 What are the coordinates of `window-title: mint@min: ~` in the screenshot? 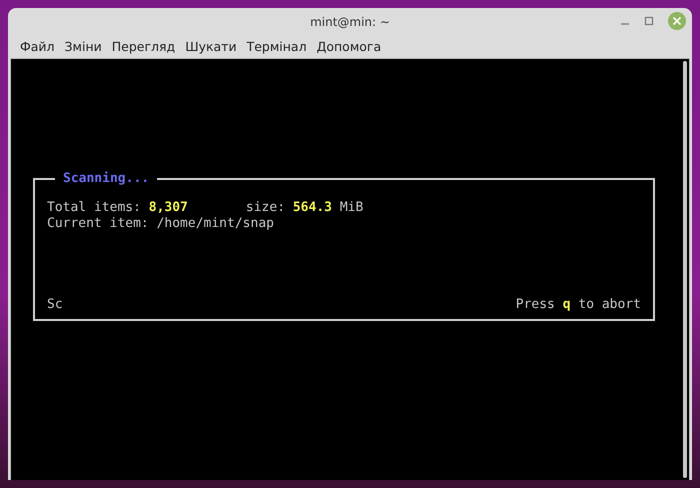 It's located at (350, 21).